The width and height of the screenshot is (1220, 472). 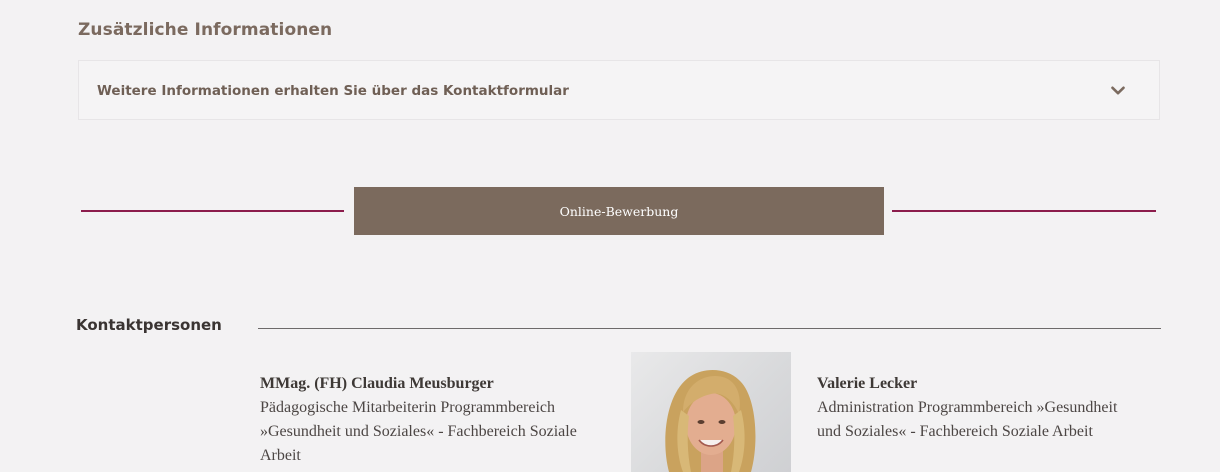 I want to click on divider-line-right, so click(x=1024, y=211).